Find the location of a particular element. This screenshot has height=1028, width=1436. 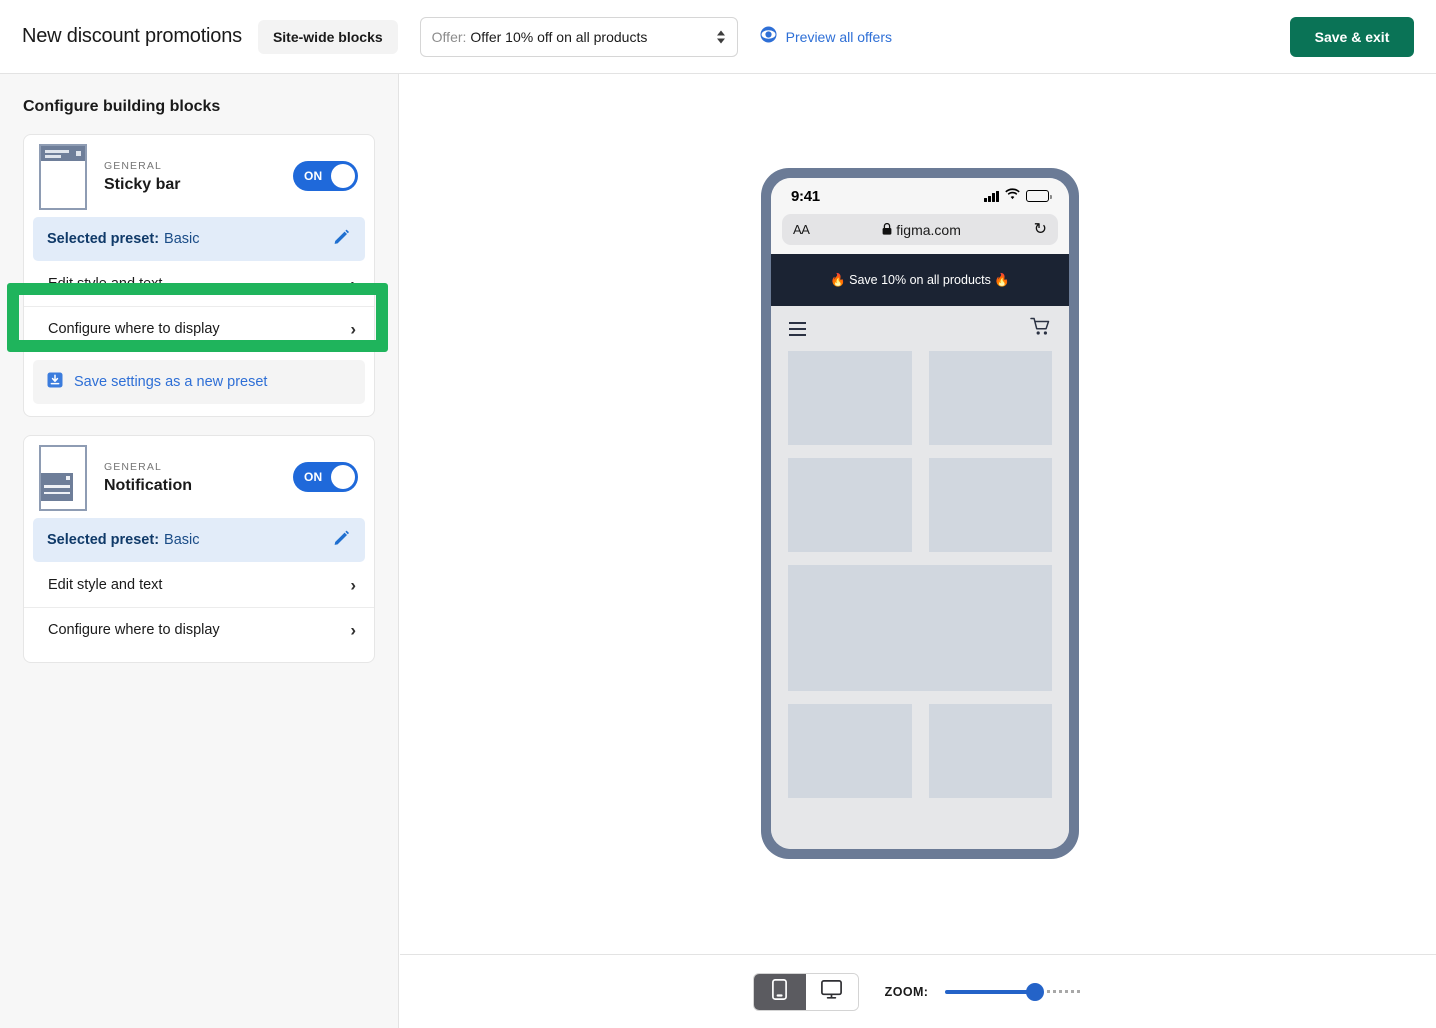

device-button-mobile is located at coordinates (779, 991).